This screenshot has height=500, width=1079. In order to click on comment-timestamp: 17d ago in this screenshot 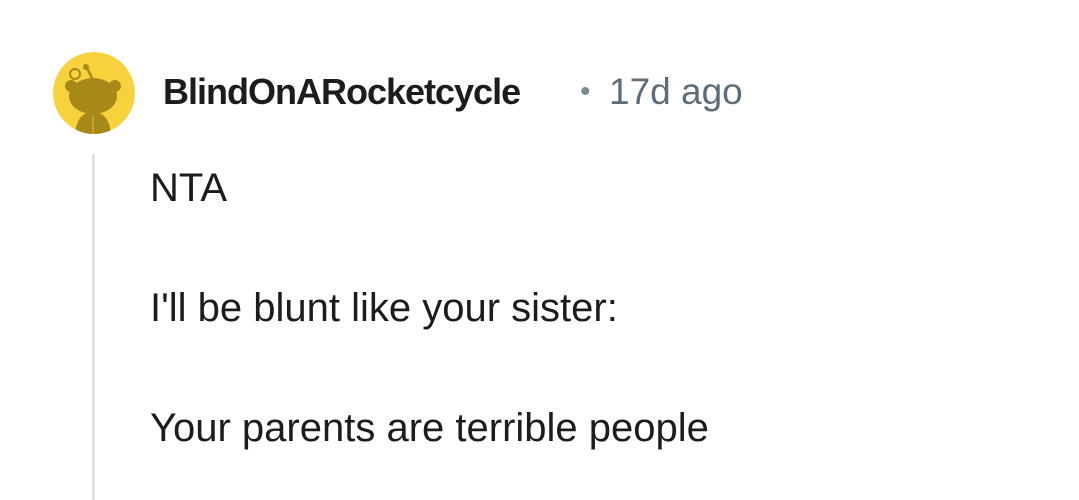, I will do `click(676, 91)`.